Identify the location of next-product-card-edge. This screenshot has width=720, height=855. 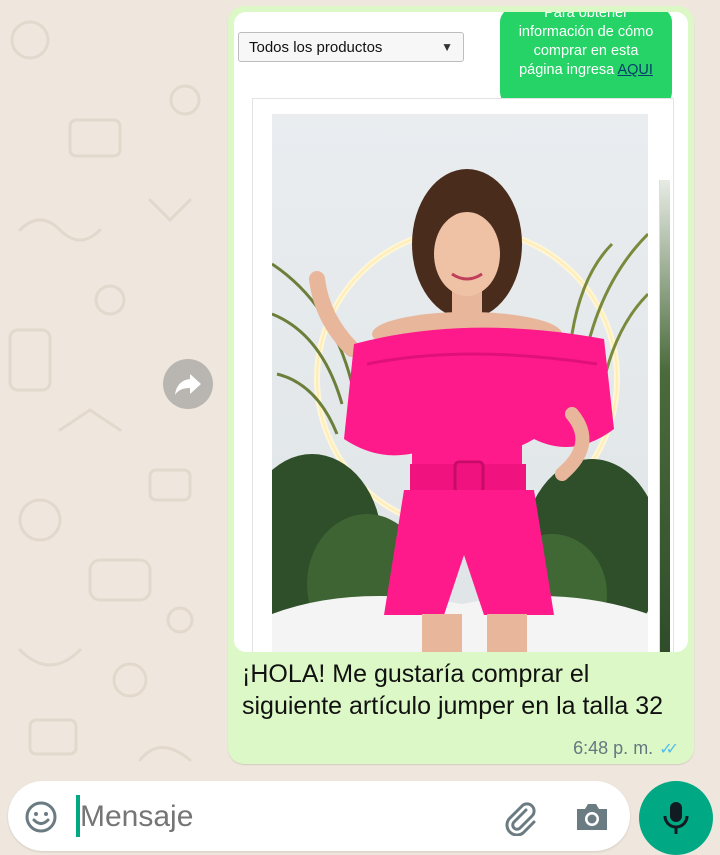
(664, 416).